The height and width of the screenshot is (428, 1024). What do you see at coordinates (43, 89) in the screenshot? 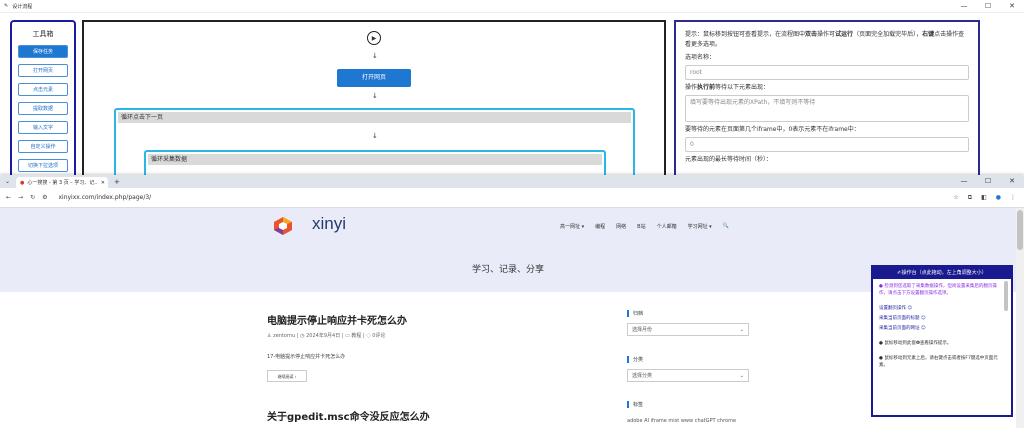
I see `click-element-button: 点击元素` at bounding box center [43, 89].